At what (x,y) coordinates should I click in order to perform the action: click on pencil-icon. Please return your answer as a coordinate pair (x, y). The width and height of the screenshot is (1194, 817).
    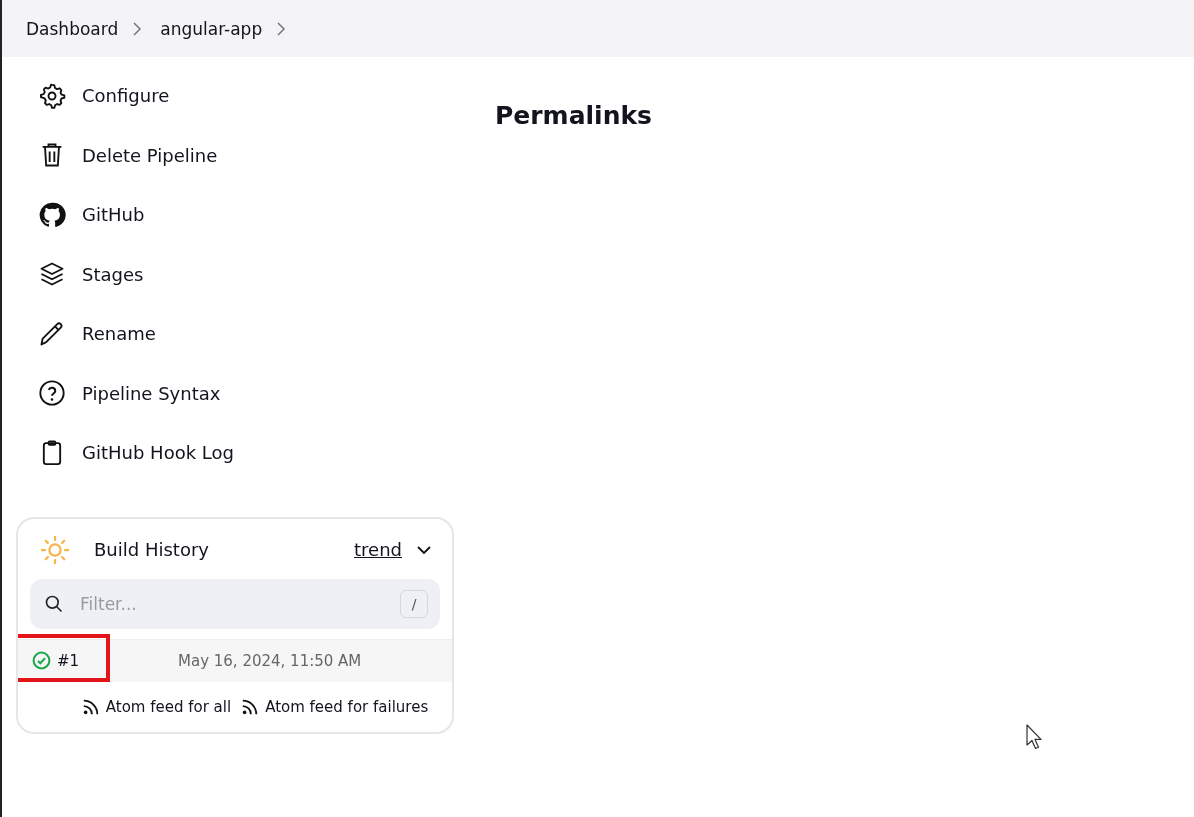
    Looking at the image, I should click on (52, 333).